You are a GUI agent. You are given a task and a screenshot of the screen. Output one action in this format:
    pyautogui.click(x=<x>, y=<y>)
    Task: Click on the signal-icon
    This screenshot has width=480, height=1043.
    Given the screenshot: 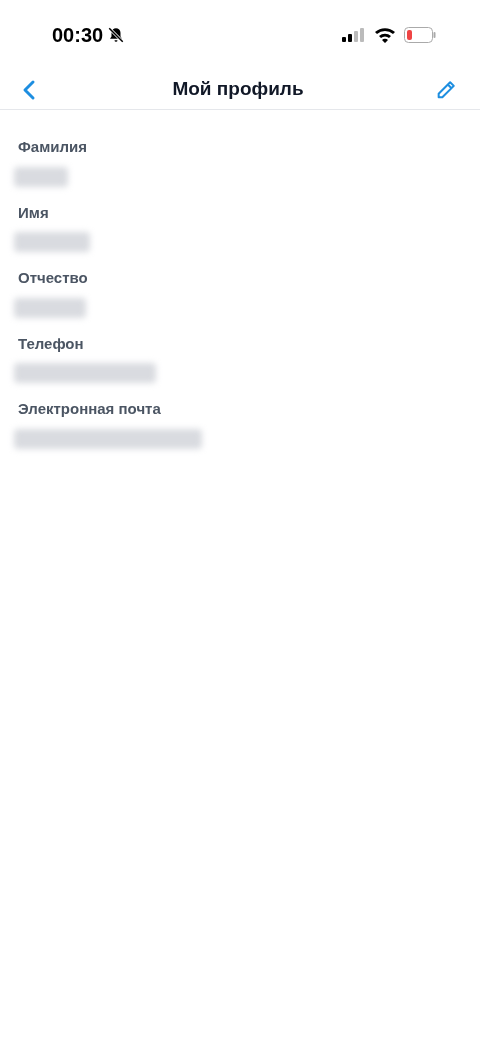 What is the action you would take?
    pyautogui.click(x=354, y=35)
    